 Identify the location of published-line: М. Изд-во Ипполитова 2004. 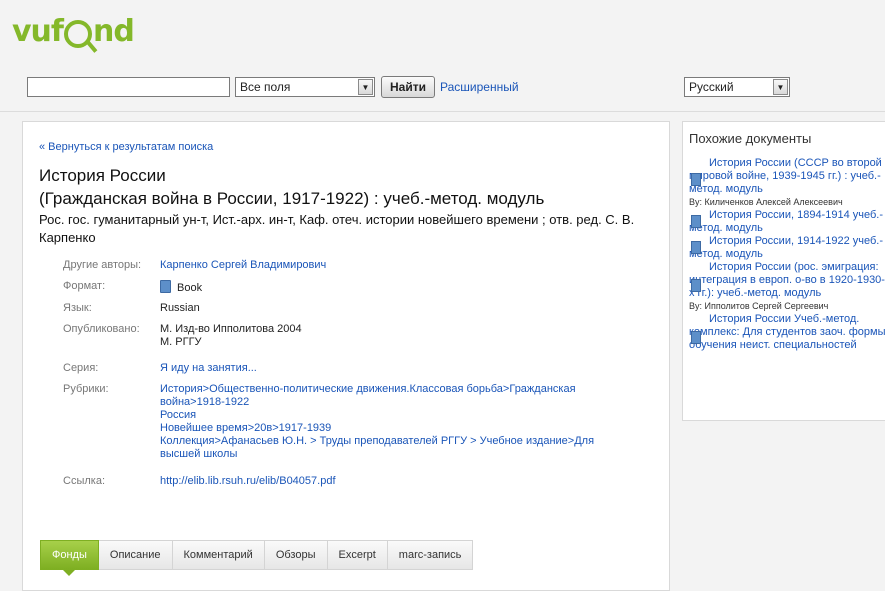
(231, 329).